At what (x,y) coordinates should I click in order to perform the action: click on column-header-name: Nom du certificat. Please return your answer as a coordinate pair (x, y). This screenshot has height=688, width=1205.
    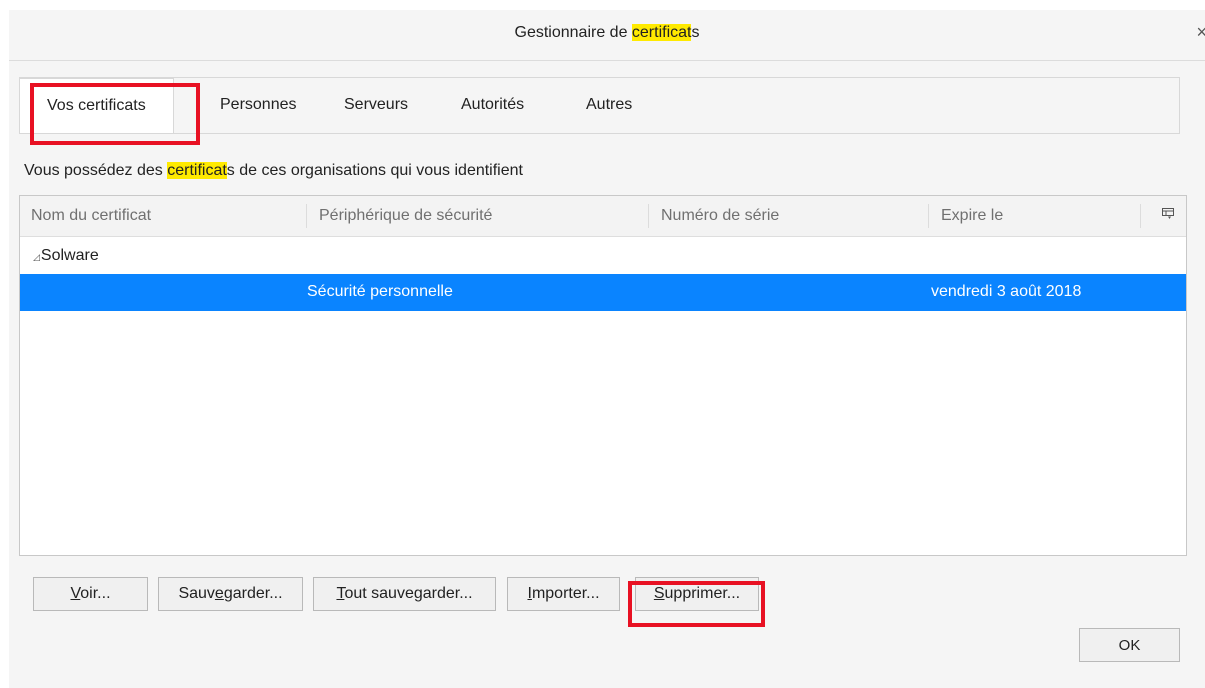
    Looking at the image, I should click on (91, 216).